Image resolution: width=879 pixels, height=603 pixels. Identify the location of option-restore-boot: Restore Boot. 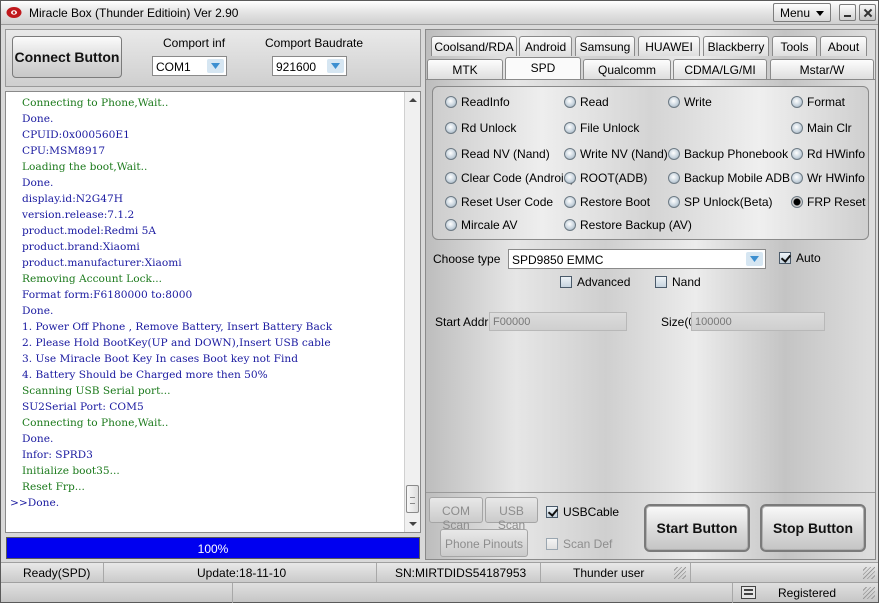
(607, 202).